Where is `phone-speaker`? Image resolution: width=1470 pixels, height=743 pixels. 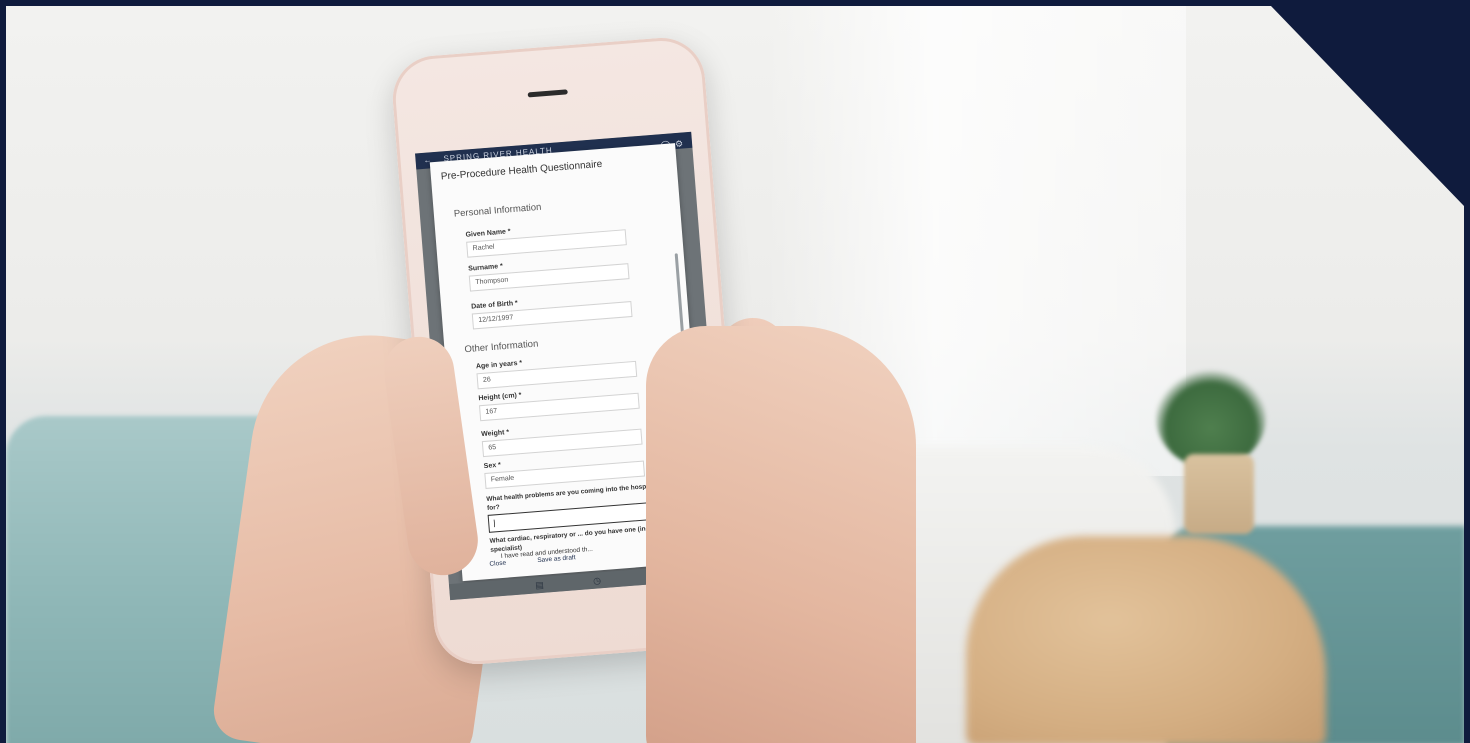
phone-speaker is located at coordinates (547, 93).